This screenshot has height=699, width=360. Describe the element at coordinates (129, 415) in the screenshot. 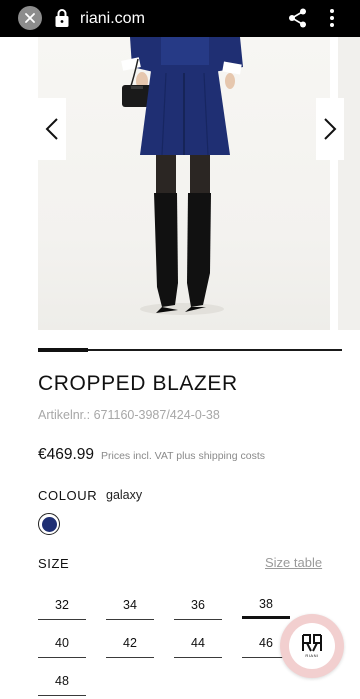

I see `article-number: Artikelnr.: 671160-3987/424-0-38` at that location.